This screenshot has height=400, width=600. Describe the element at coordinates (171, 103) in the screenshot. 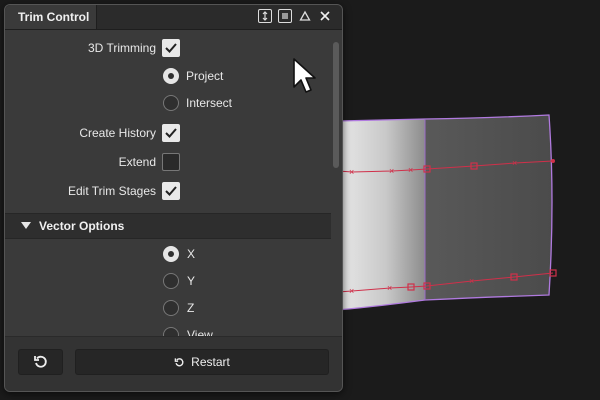

I see `intersect-radio` at that location.